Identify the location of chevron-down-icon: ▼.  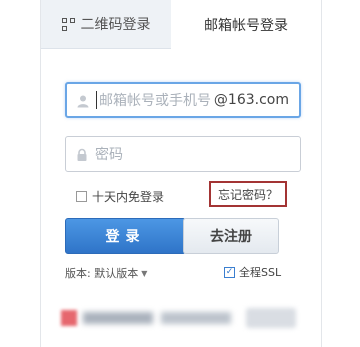
(144, 273).